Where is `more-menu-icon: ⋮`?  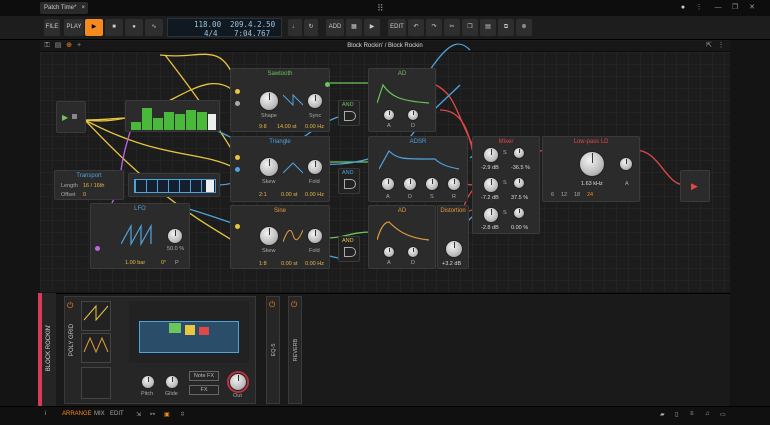
more-menu-icon: ⋮ is located at coordinates (699, 8).